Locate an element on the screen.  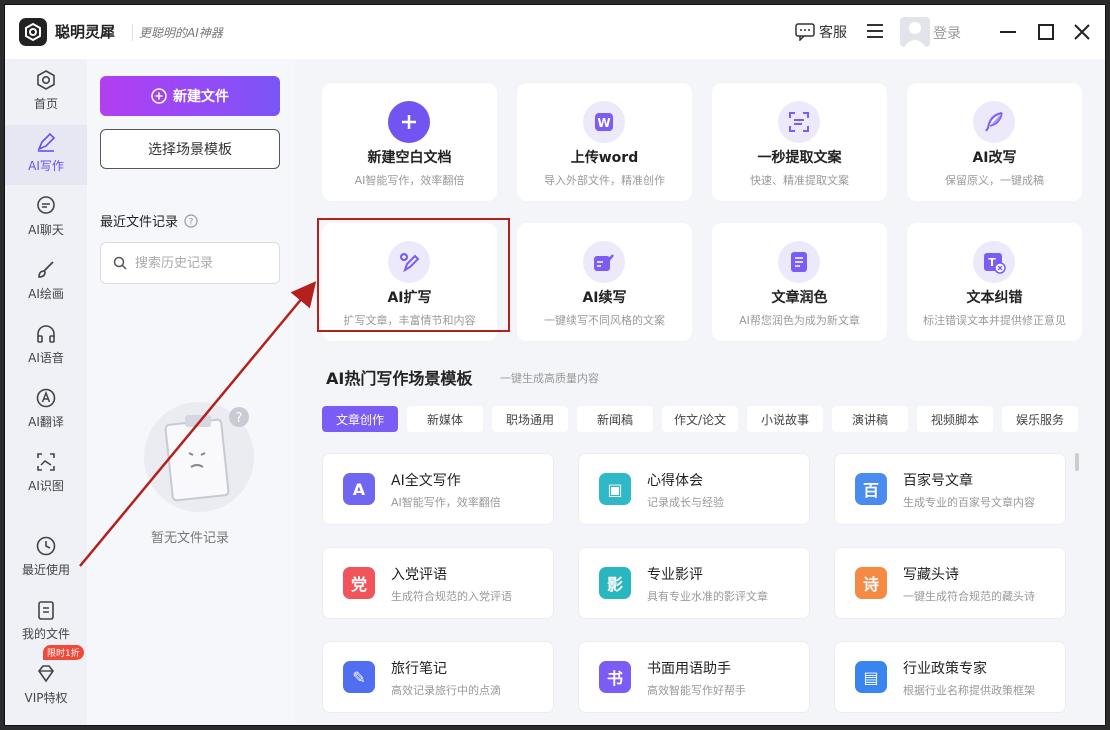
template-title: 百家号文章 is located at coordinates (938, 481).